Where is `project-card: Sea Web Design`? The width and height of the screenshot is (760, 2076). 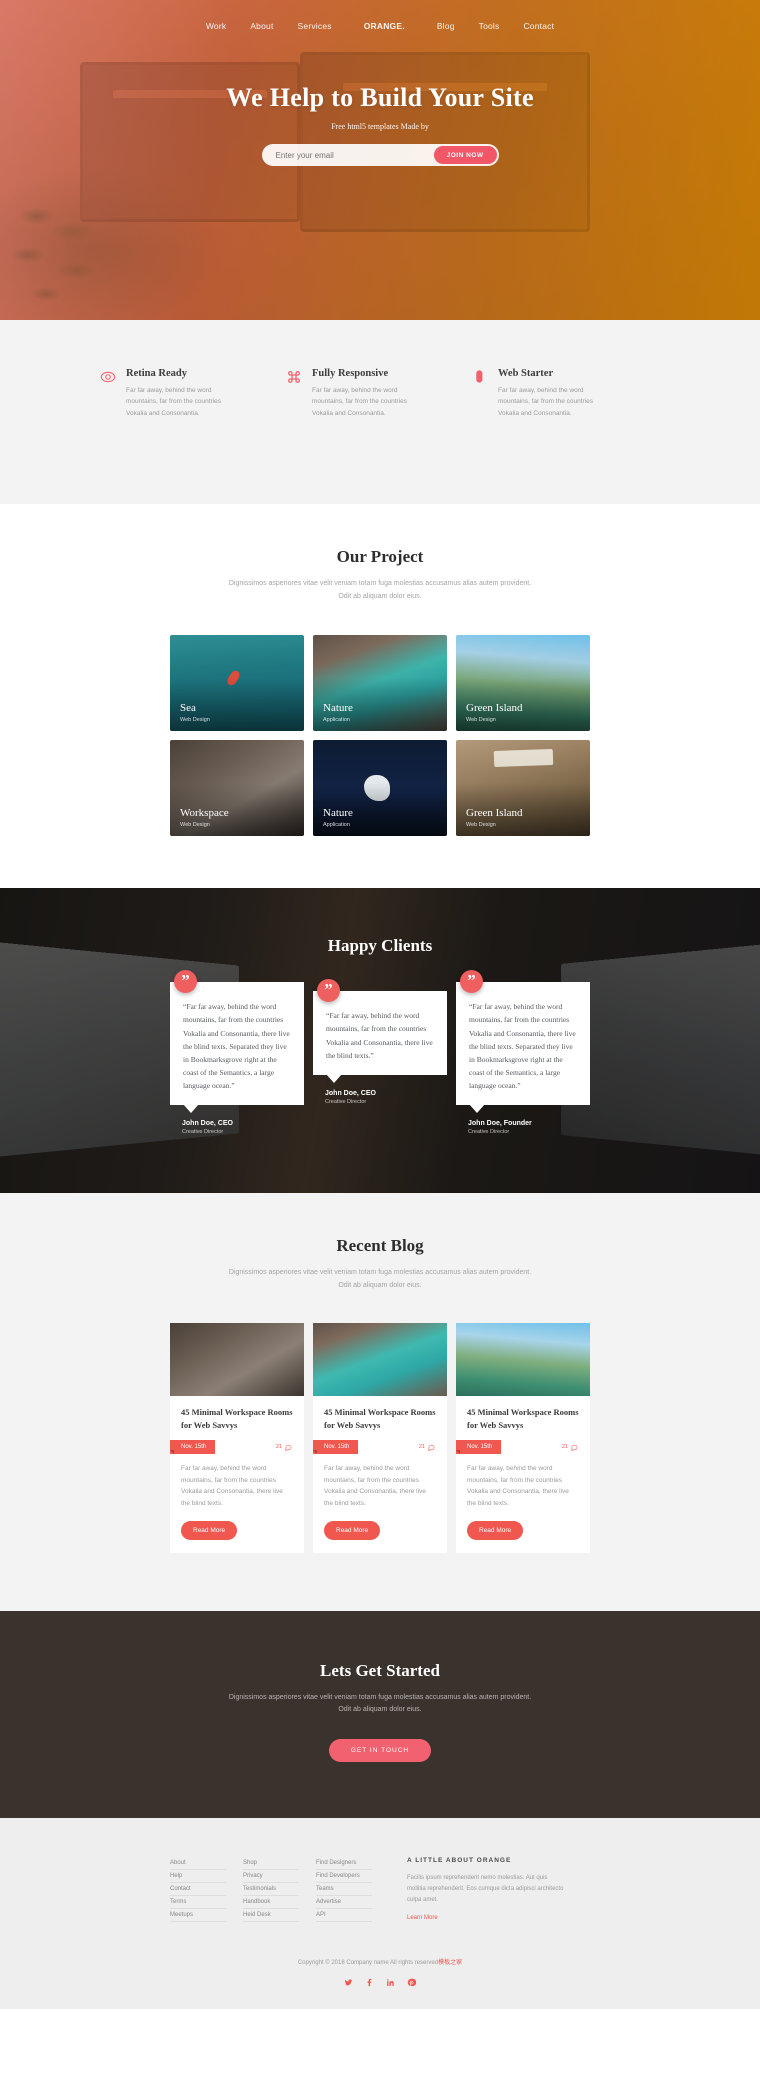
project-card: Sea Web Design is located at coordinates (237, 683).